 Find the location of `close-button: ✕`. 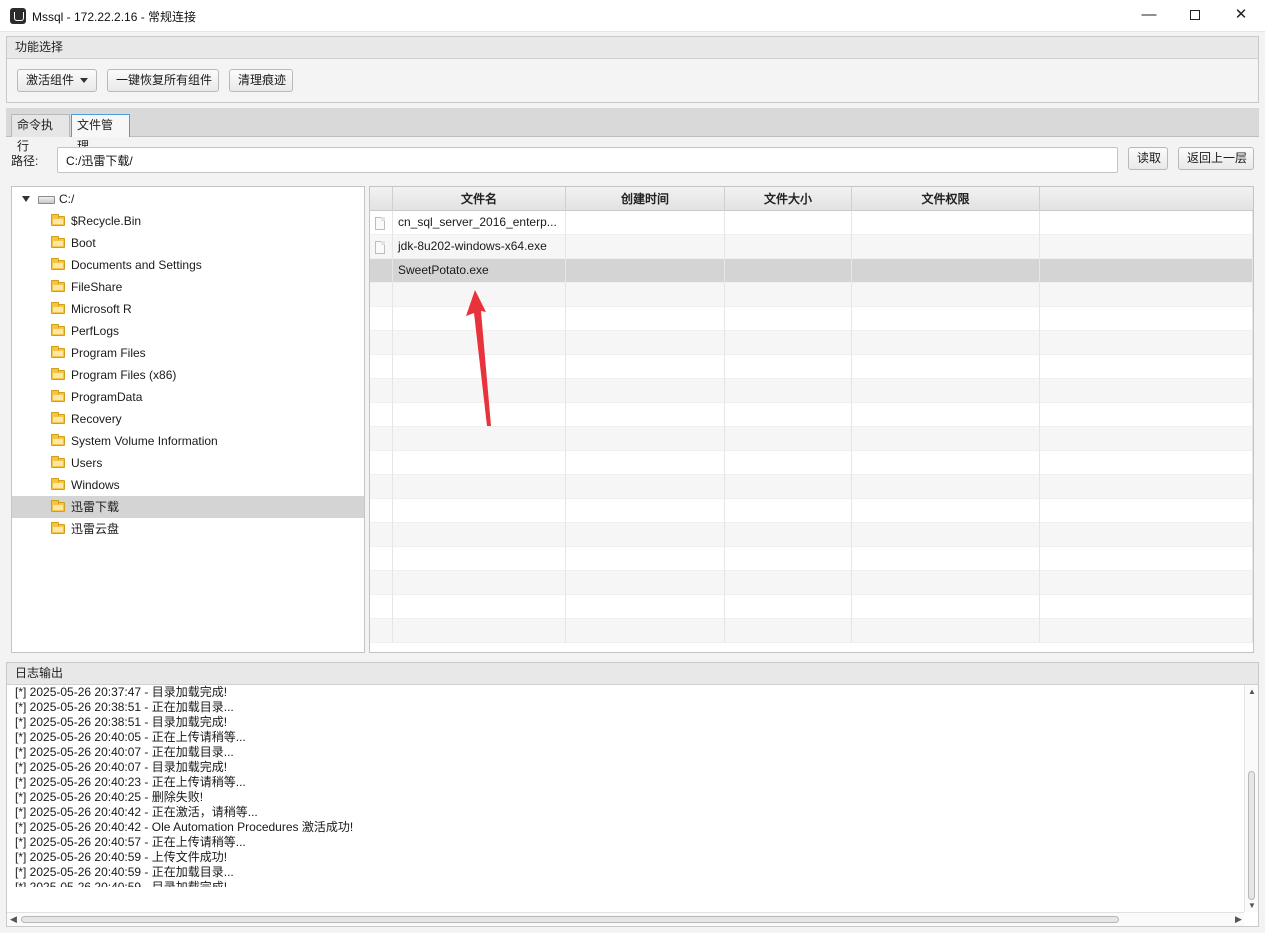

close-button: ✕ is located at coordinates (1241, 16).